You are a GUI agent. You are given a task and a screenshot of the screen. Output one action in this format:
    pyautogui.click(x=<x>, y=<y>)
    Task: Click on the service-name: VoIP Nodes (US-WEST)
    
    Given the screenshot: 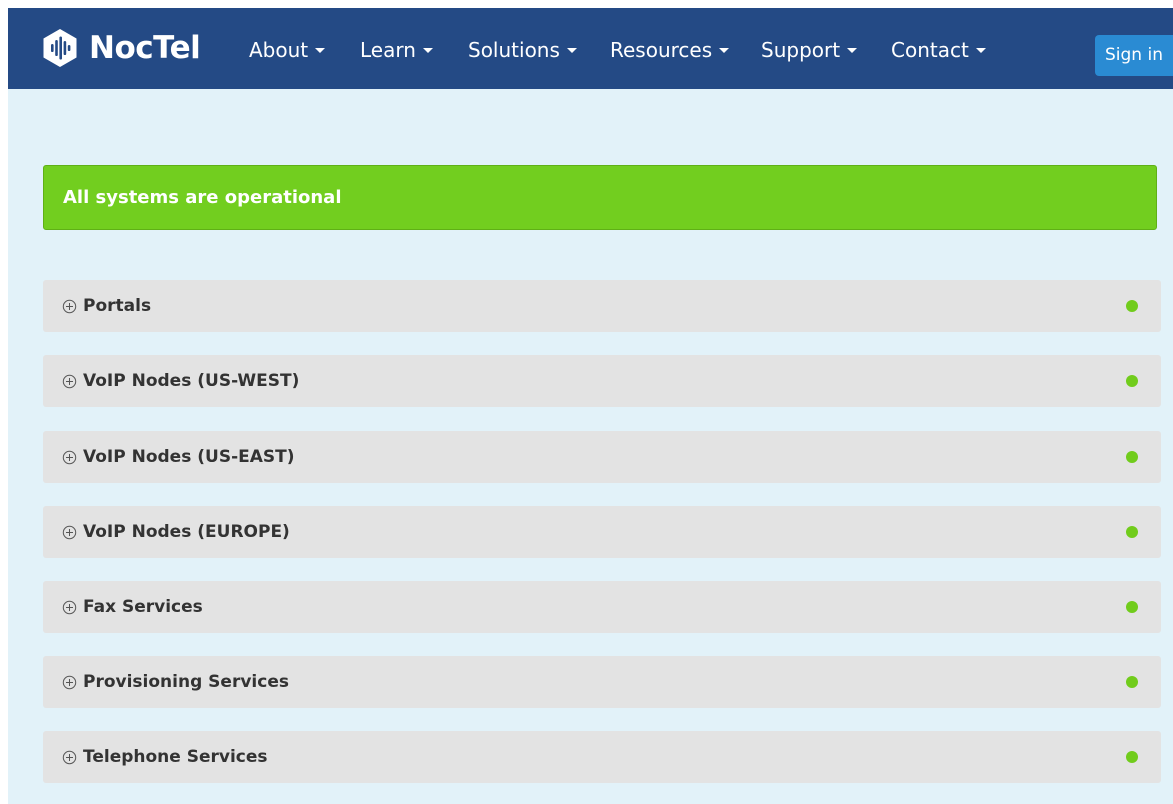 What is the action you would take?
    pyautogui.click(x=191, y=381)
    